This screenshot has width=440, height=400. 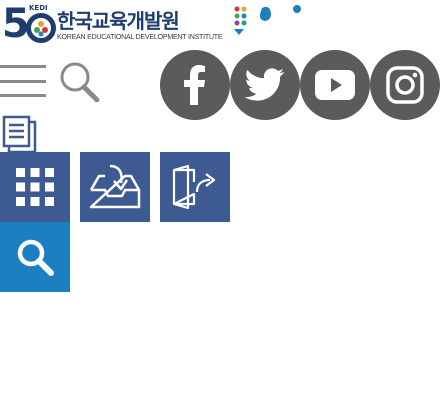 I want to click on search-button, so click(x=79, y=81).